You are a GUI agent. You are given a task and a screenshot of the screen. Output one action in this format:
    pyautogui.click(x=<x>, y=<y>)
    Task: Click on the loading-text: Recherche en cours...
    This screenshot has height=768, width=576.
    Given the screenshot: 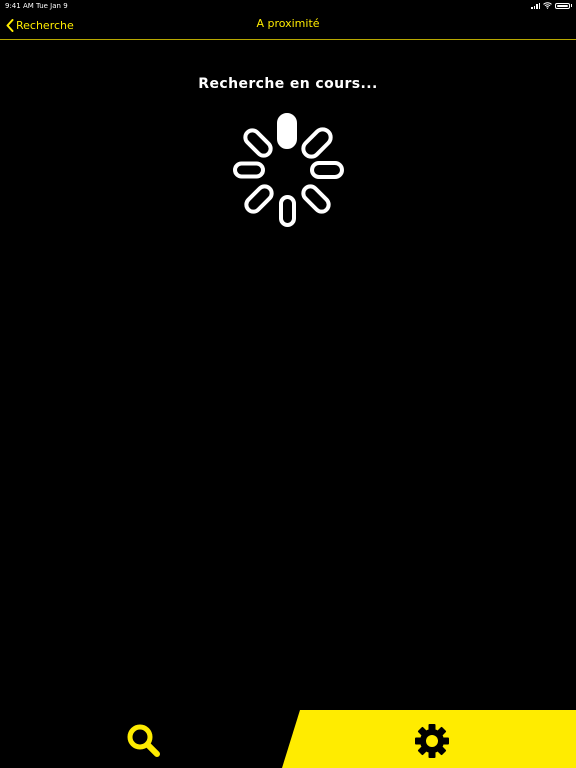 What is the action you would take?
    pyautogui.click(x=288, y=84)
    